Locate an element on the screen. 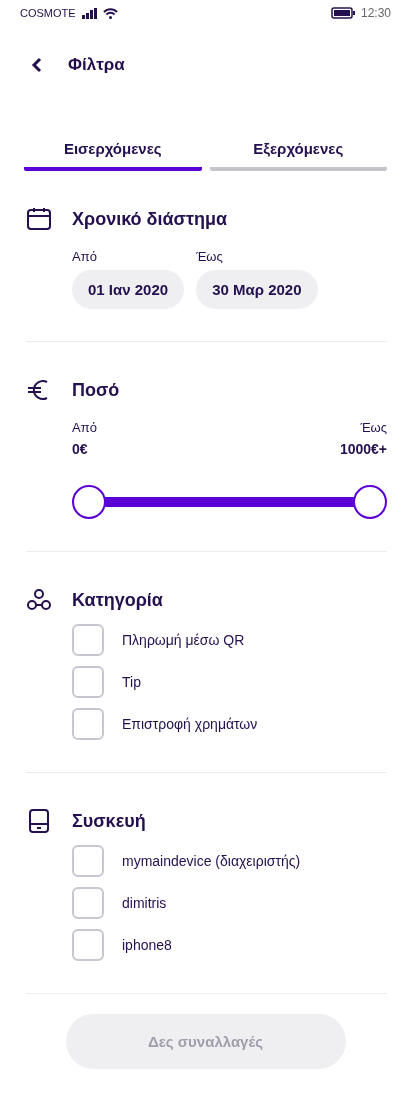 This screenshot has width=411, height=1115. section-title: Ποσό is located at coordinates (96, 390).